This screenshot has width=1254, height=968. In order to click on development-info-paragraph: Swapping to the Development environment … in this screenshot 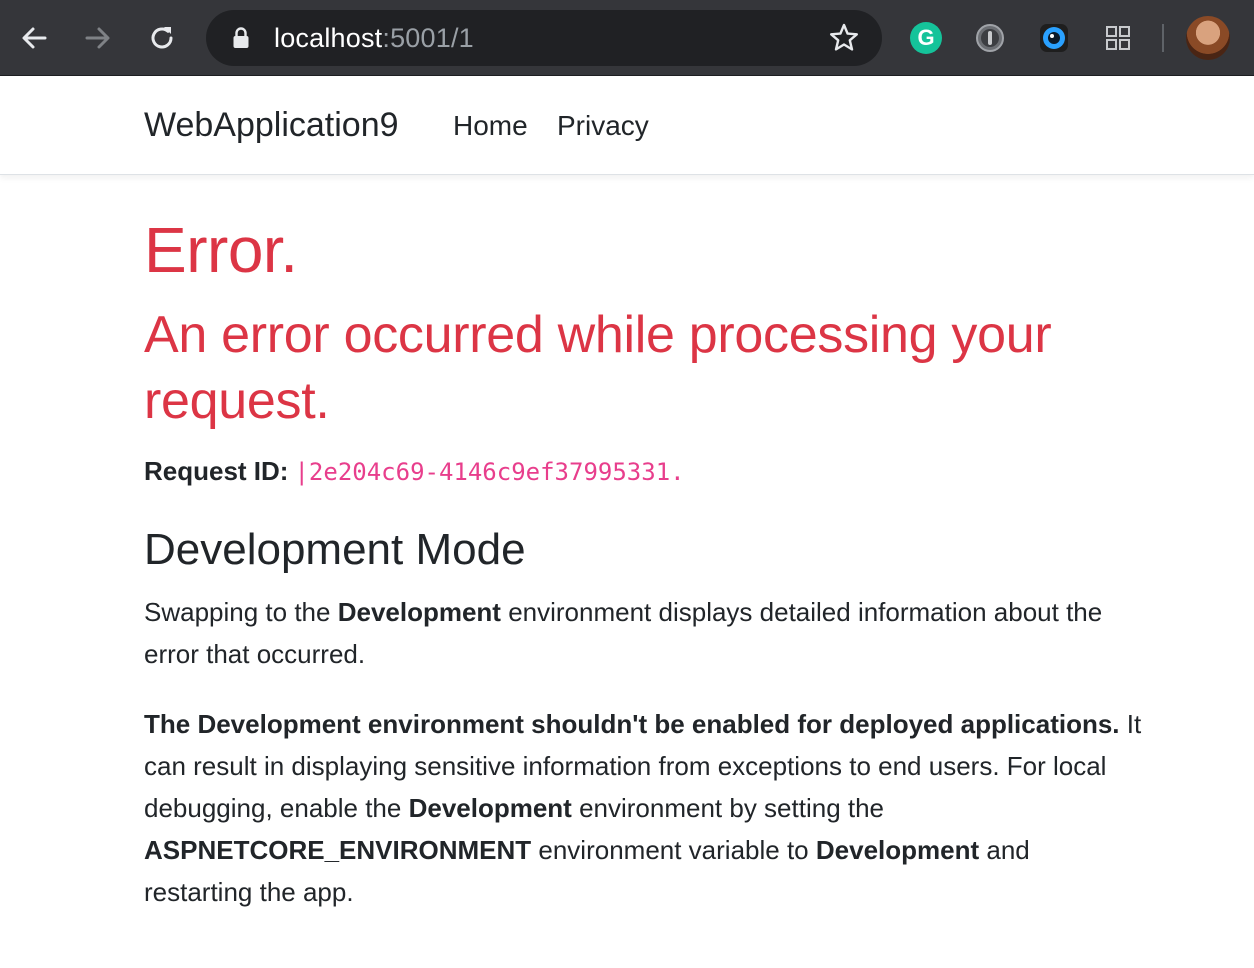, I will do `click(644, 633)`.